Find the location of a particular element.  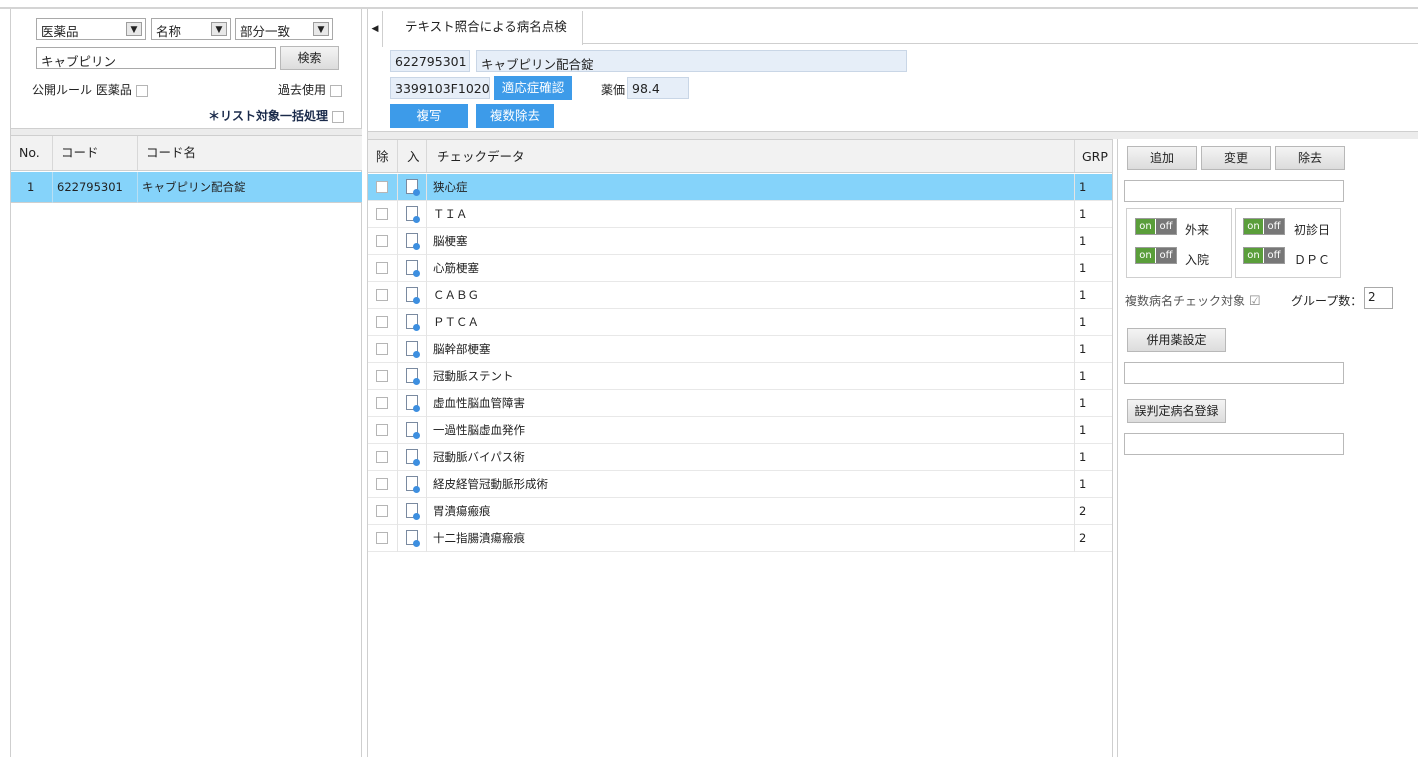

table-row: 経皮経管冠動脈形成術 1 is located at coordinates (740, 484).